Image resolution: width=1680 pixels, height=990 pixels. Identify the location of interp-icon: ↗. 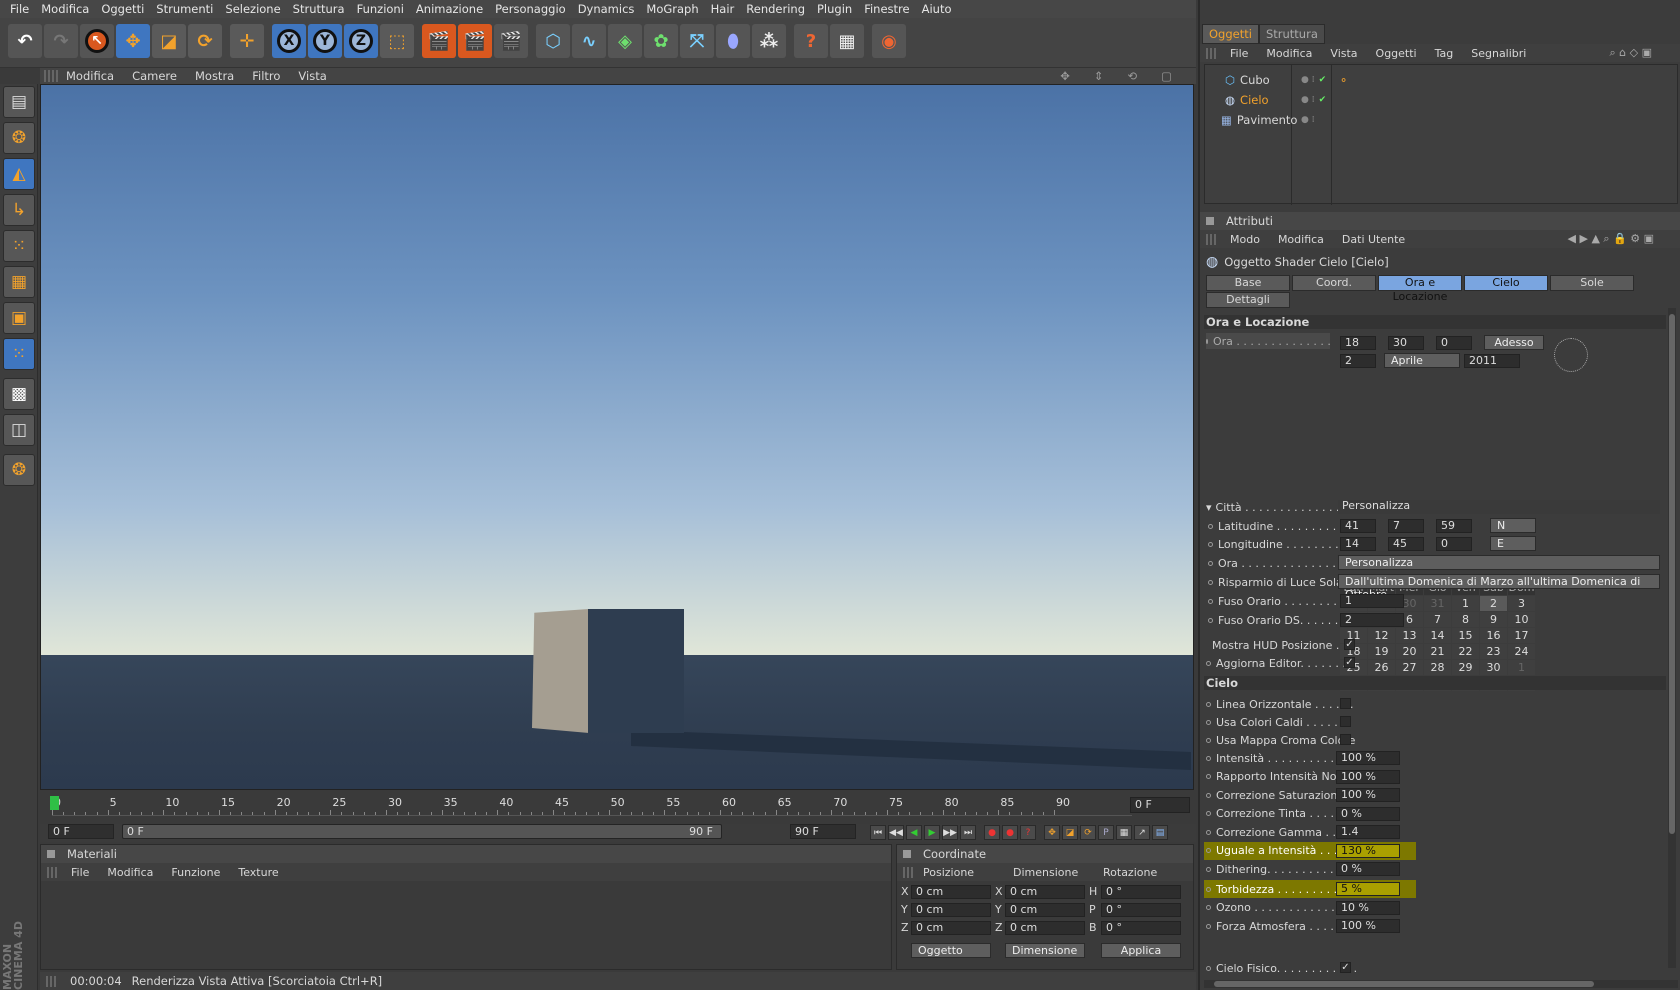
(1142, 832).